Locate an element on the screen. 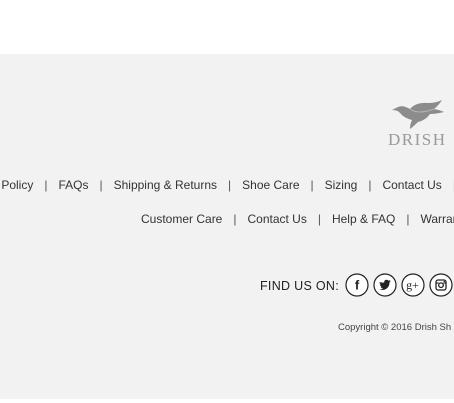 This screenshot has height=403, width=454. facebook-link: f is located at coordinates (357, 285).